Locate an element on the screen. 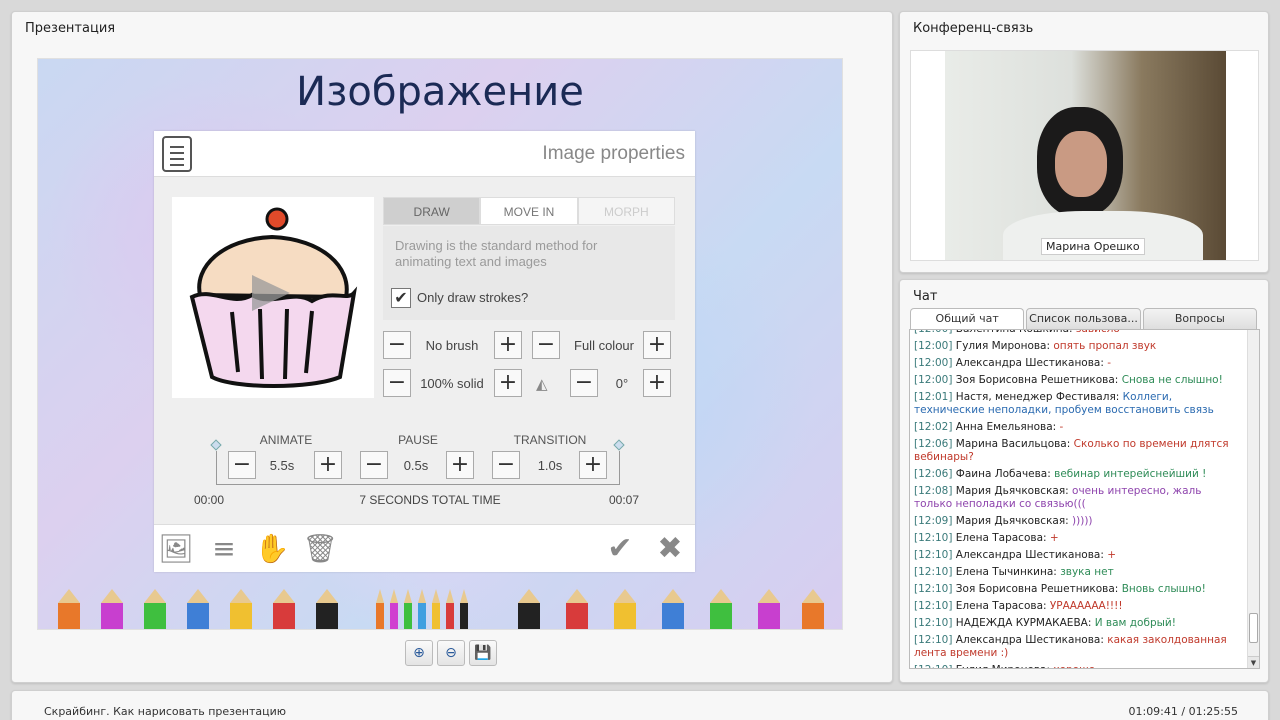 The height and width of the screenshot is (720, 1280). colour-increase-button: + is located at coordinates (657, 345).